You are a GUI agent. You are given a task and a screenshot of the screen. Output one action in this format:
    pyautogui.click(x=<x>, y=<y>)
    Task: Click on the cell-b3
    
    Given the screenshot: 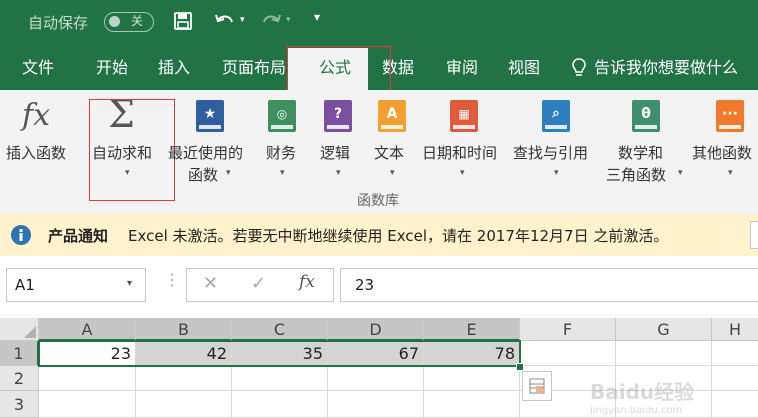 What is the action you would take?
    pyautogui.click(x=184, y=404)
    